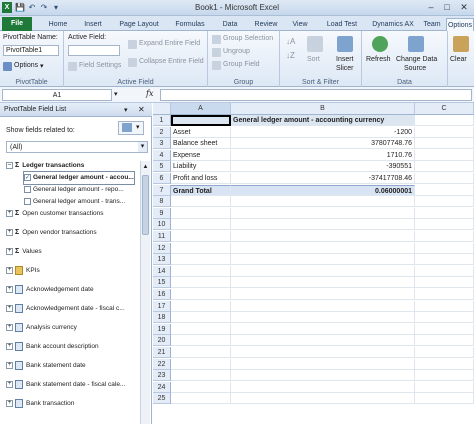  Describe the element at coordinates (162, 167) in the screenshot. I see `row-header: 5` at that location.